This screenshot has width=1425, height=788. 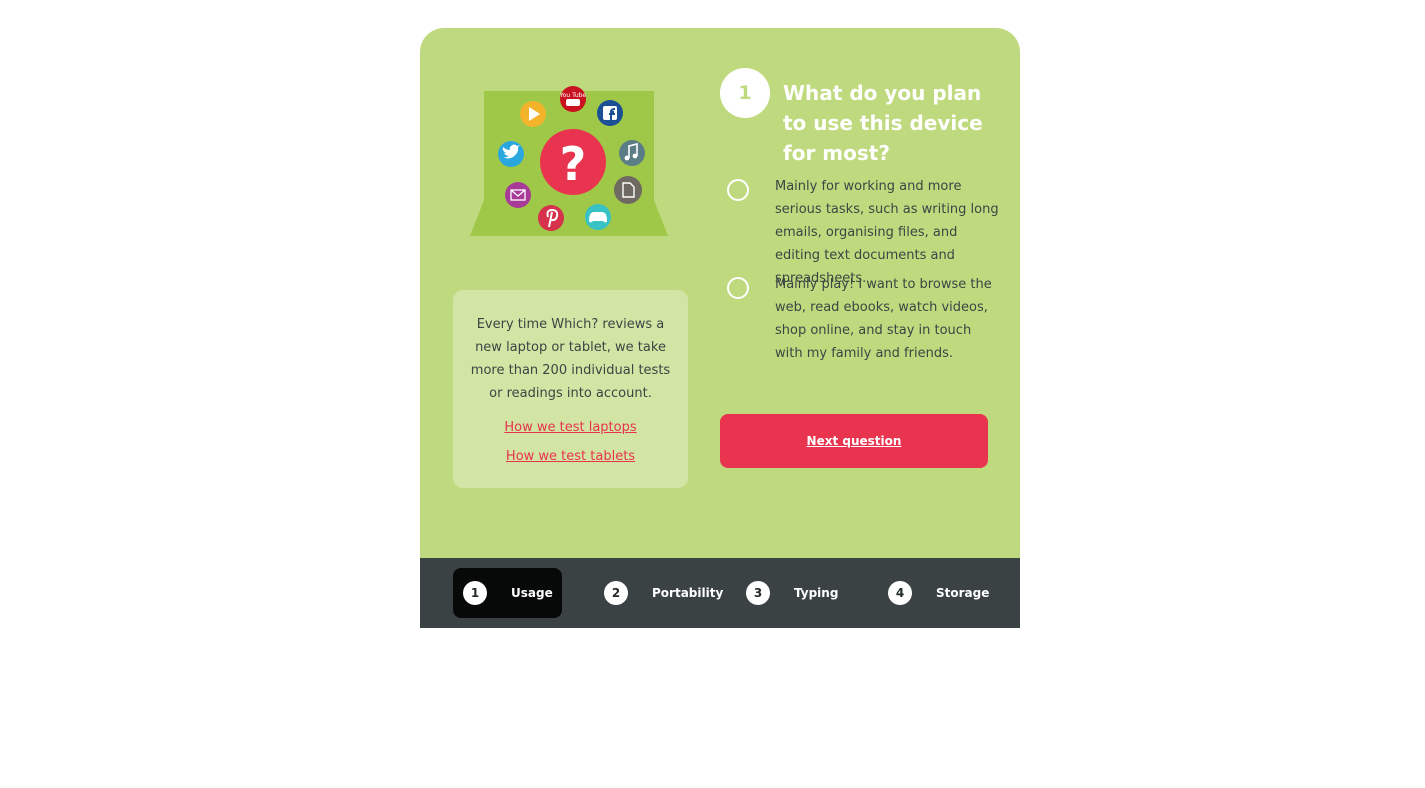 I want to click on option-work-radio, so click(x=738, y=190).